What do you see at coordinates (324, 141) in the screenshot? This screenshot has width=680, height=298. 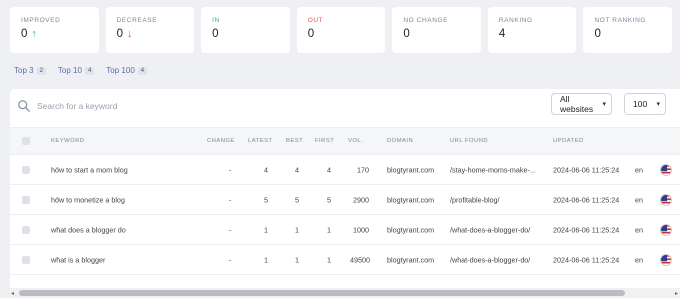 I see `header-first: FIRST` at bounding box center [324, 141].